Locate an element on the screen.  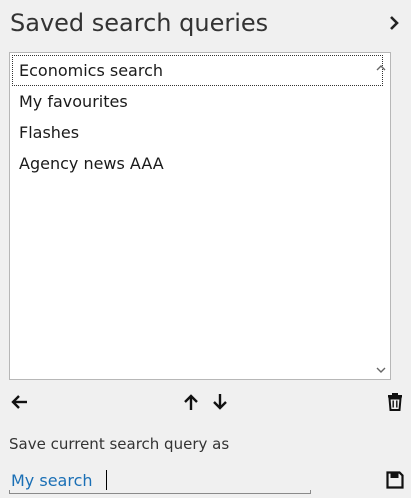
arrow-down-icon is located at coordinates (220, 402).